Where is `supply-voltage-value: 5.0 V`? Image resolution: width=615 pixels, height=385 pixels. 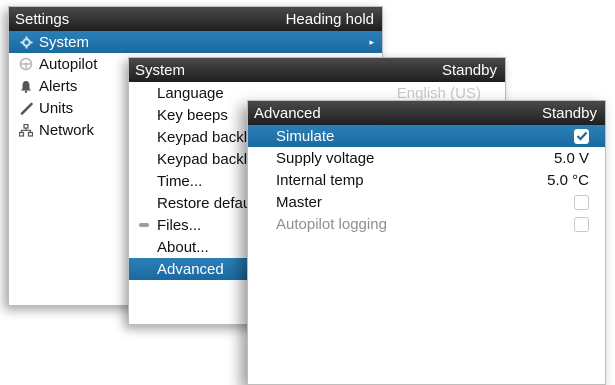
supply-voltage-value: 5.0 V is located at coordinates (571, 158).